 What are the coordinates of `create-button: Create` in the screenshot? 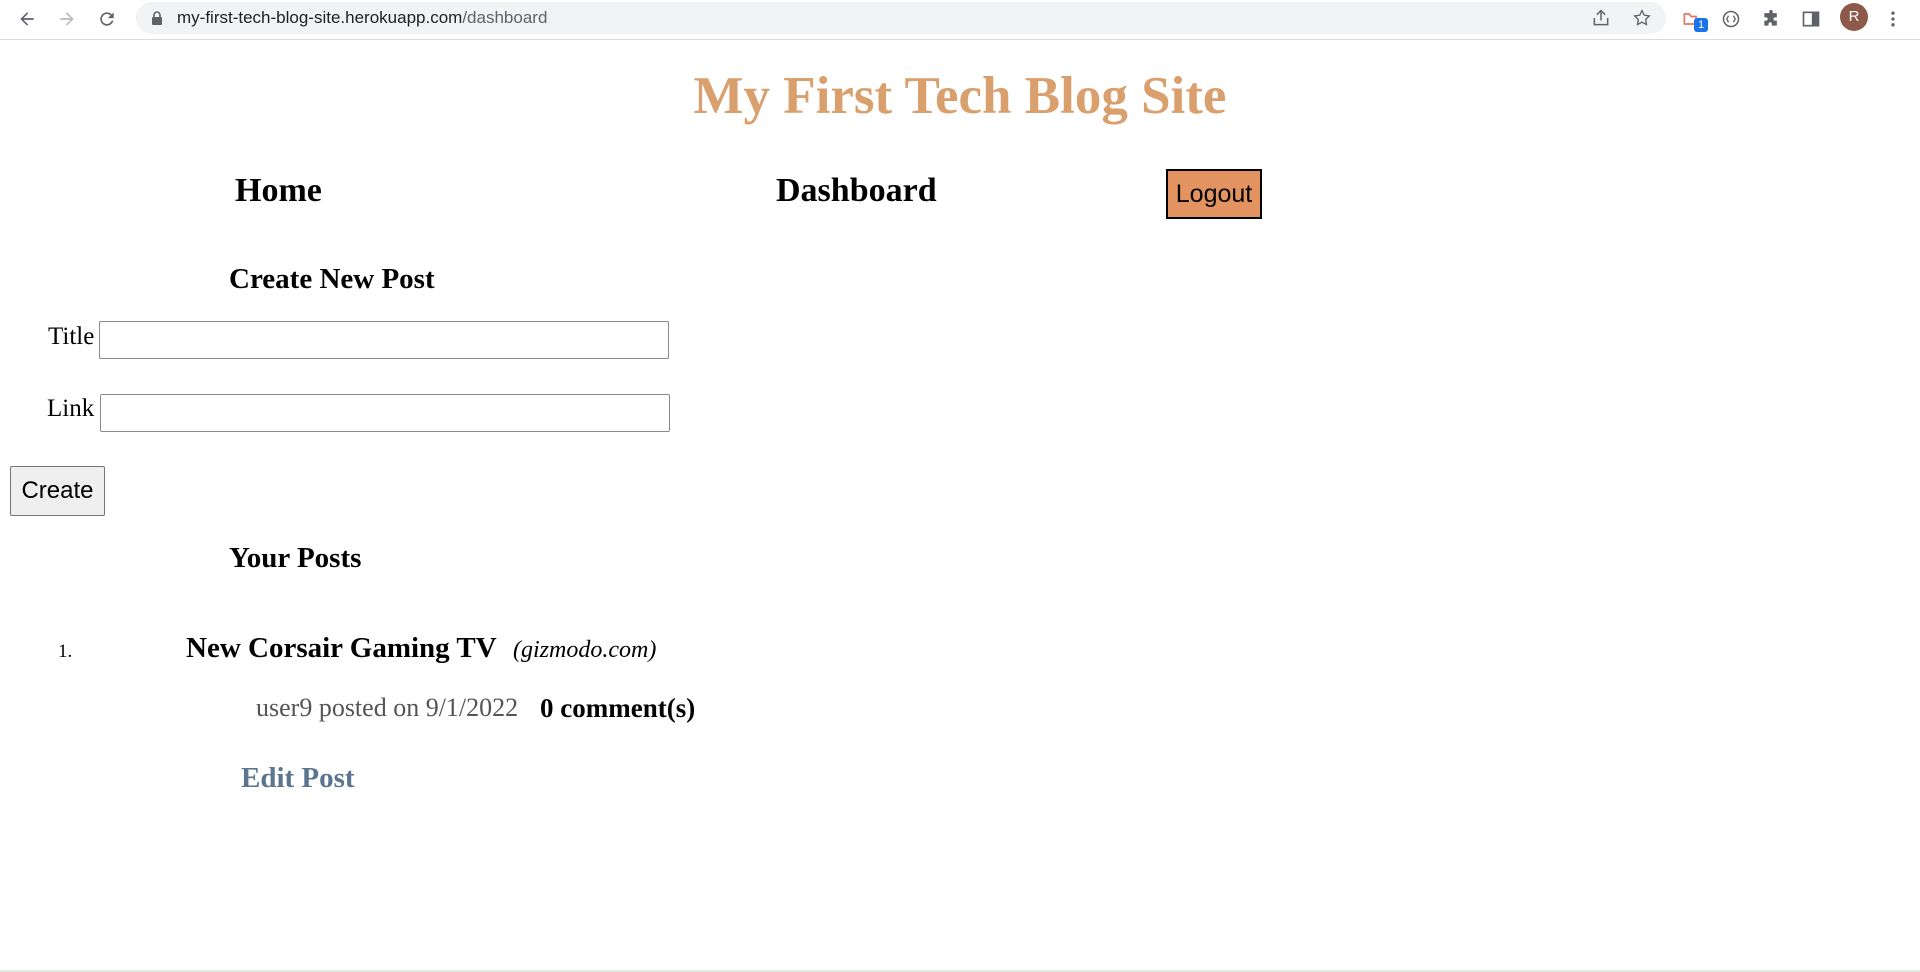 It's located at (57, 491).